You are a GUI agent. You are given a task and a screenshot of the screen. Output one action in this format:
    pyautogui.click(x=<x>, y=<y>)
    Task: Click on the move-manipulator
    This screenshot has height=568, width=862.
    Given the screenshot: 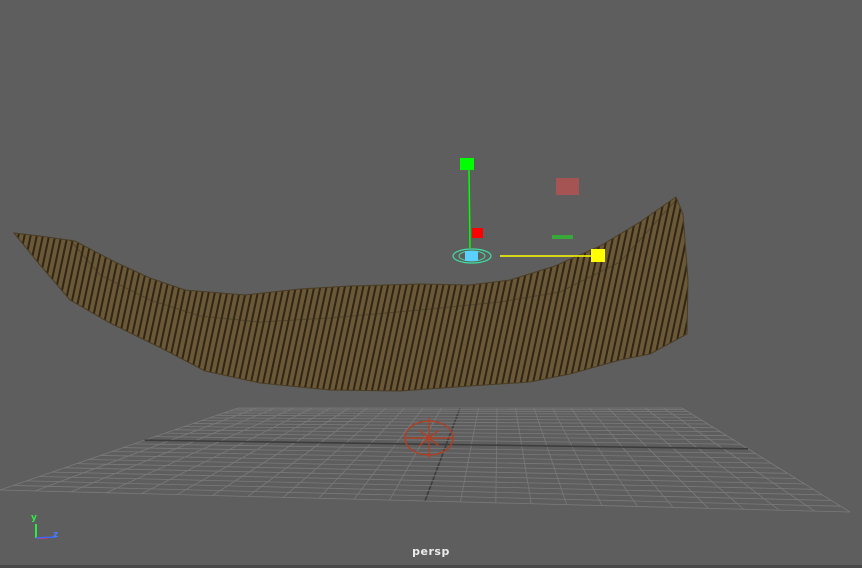 What is the action you would take?
    pyautogui.click(x=528, y=211)
    